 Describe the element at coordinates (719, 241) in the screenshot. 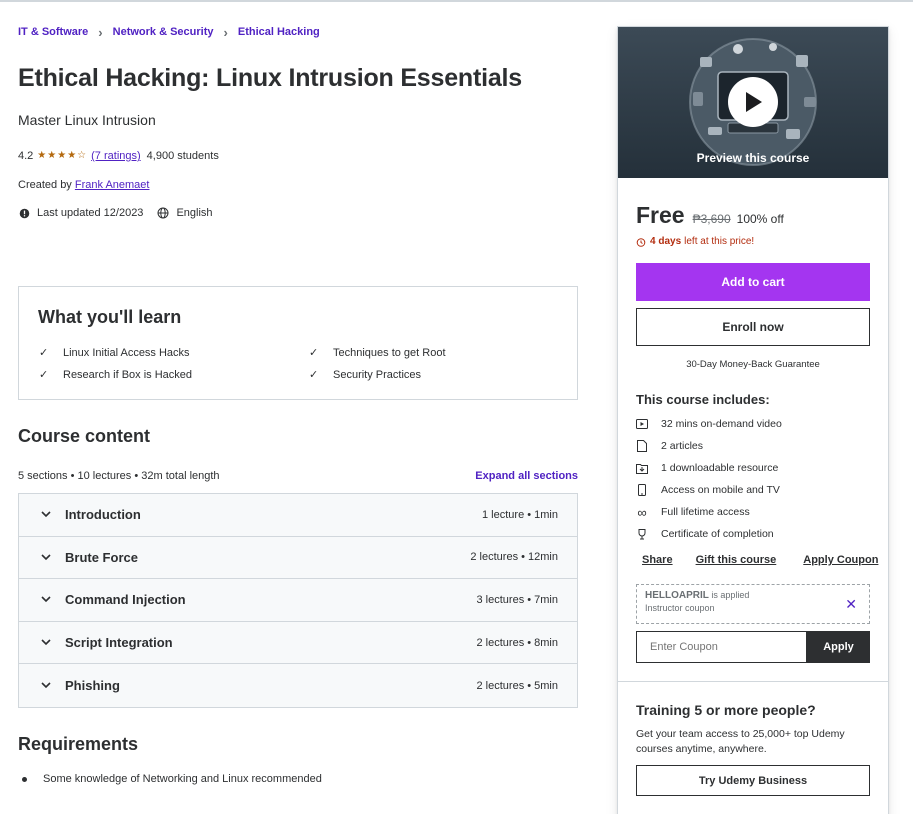

I see `deadline-text: left at this price!` at that location.